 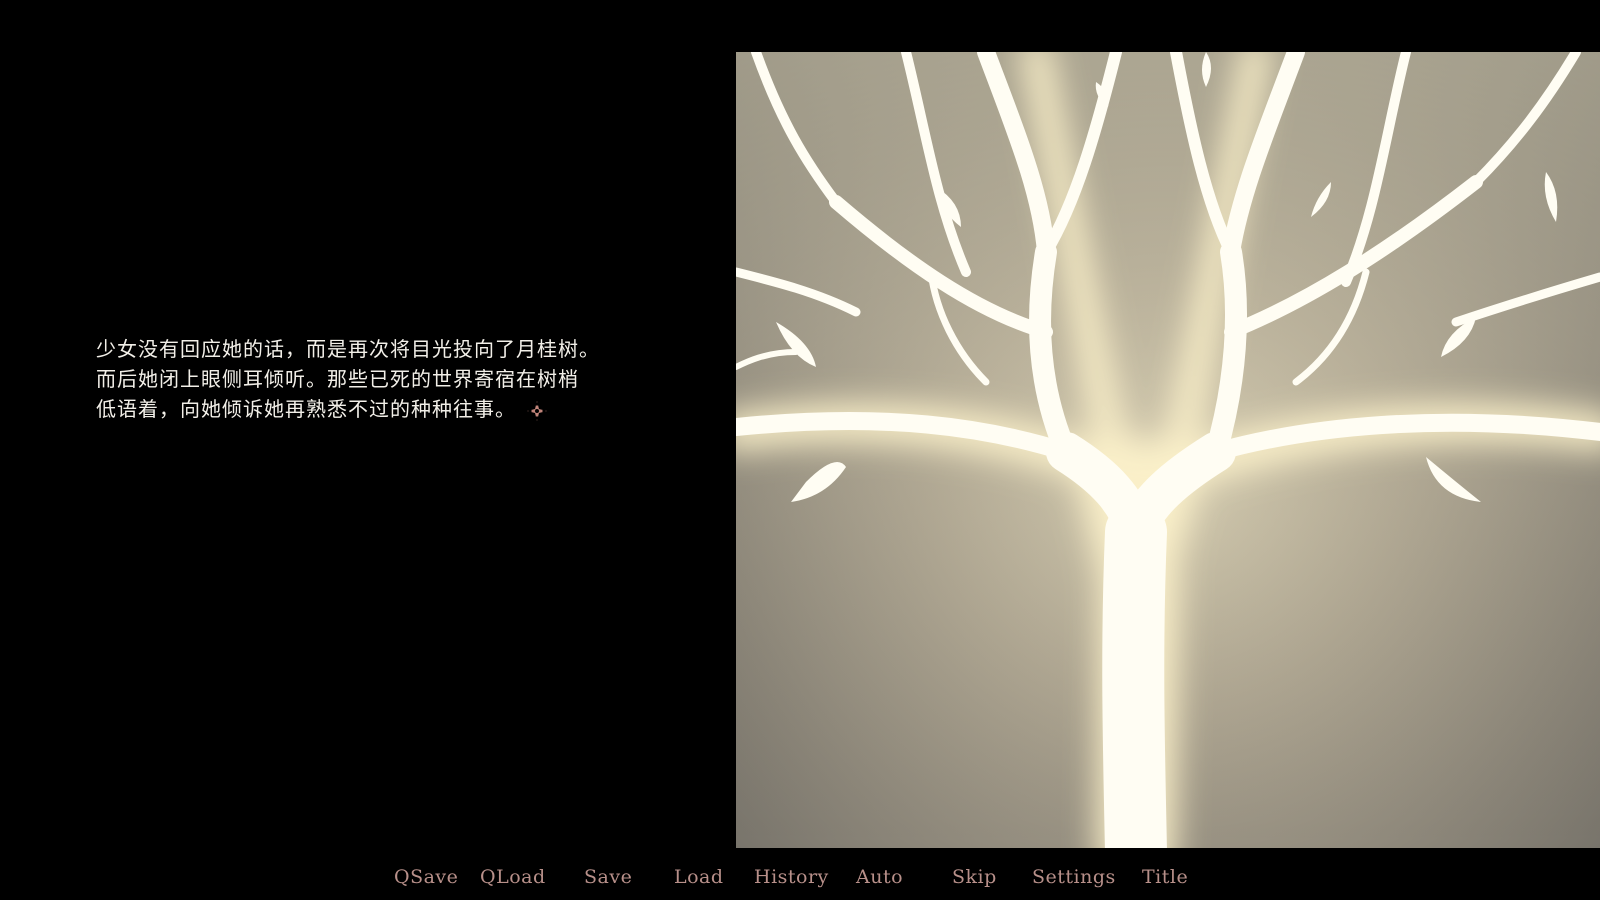 What do you see at coordinates (537, 411) in the screenshot?
I see `four-point-sparkle-icon` at bounding box center [537, 411].